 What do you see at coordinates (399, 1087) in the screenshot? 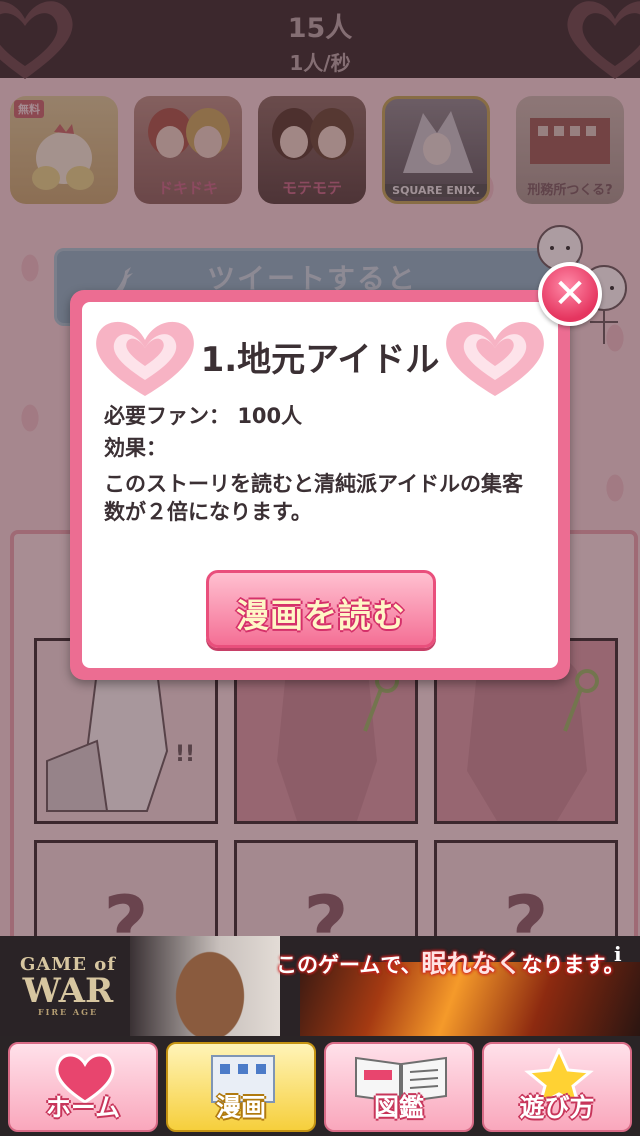
I see `tab-encyclopedia: 図鑑` at bounding box center [399, 1087].